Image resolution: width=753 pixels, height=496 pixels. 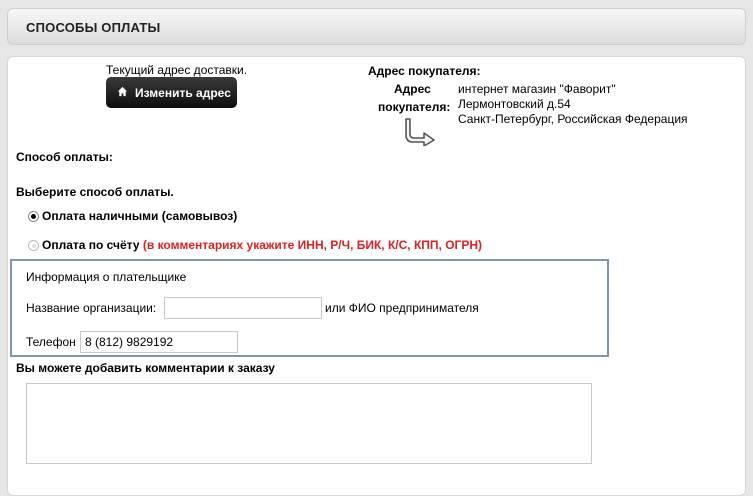 What do you see at coordinates (106, 277) in the screenshot?
I see `payer-info-title: Информация о плательщике` at bounding box center [106, 277].